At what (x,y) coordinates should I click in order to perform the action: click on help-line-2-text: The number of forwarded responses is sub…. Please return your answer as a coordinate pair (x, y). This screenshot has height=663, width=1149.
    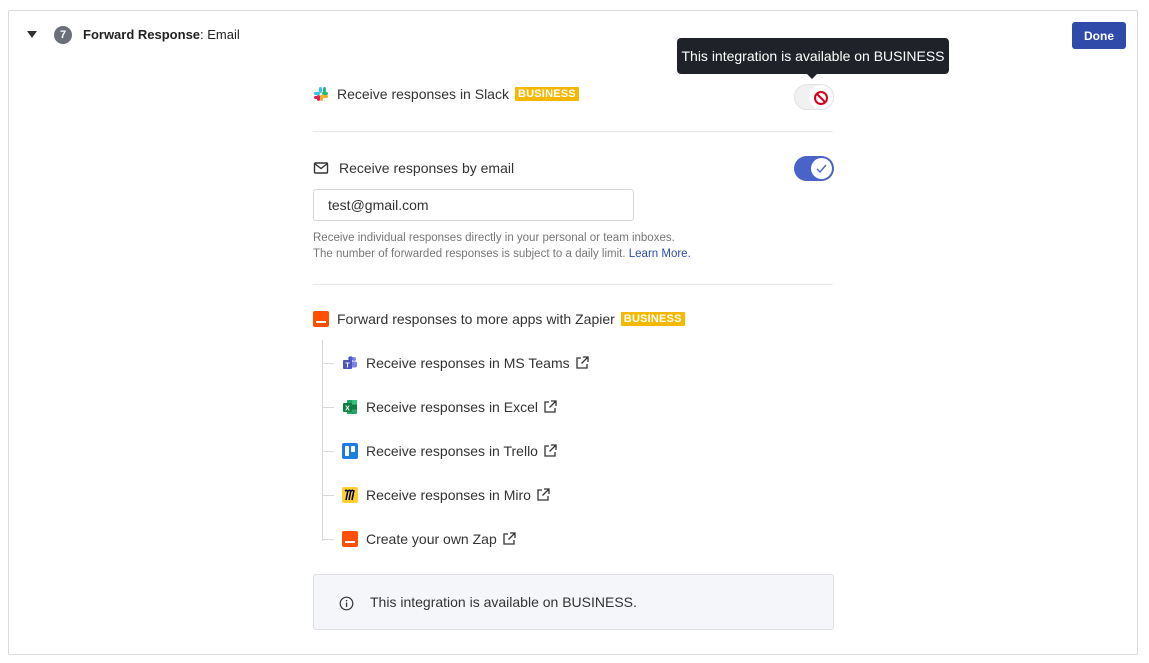
    Looking at the image, I should click on (469, 254).